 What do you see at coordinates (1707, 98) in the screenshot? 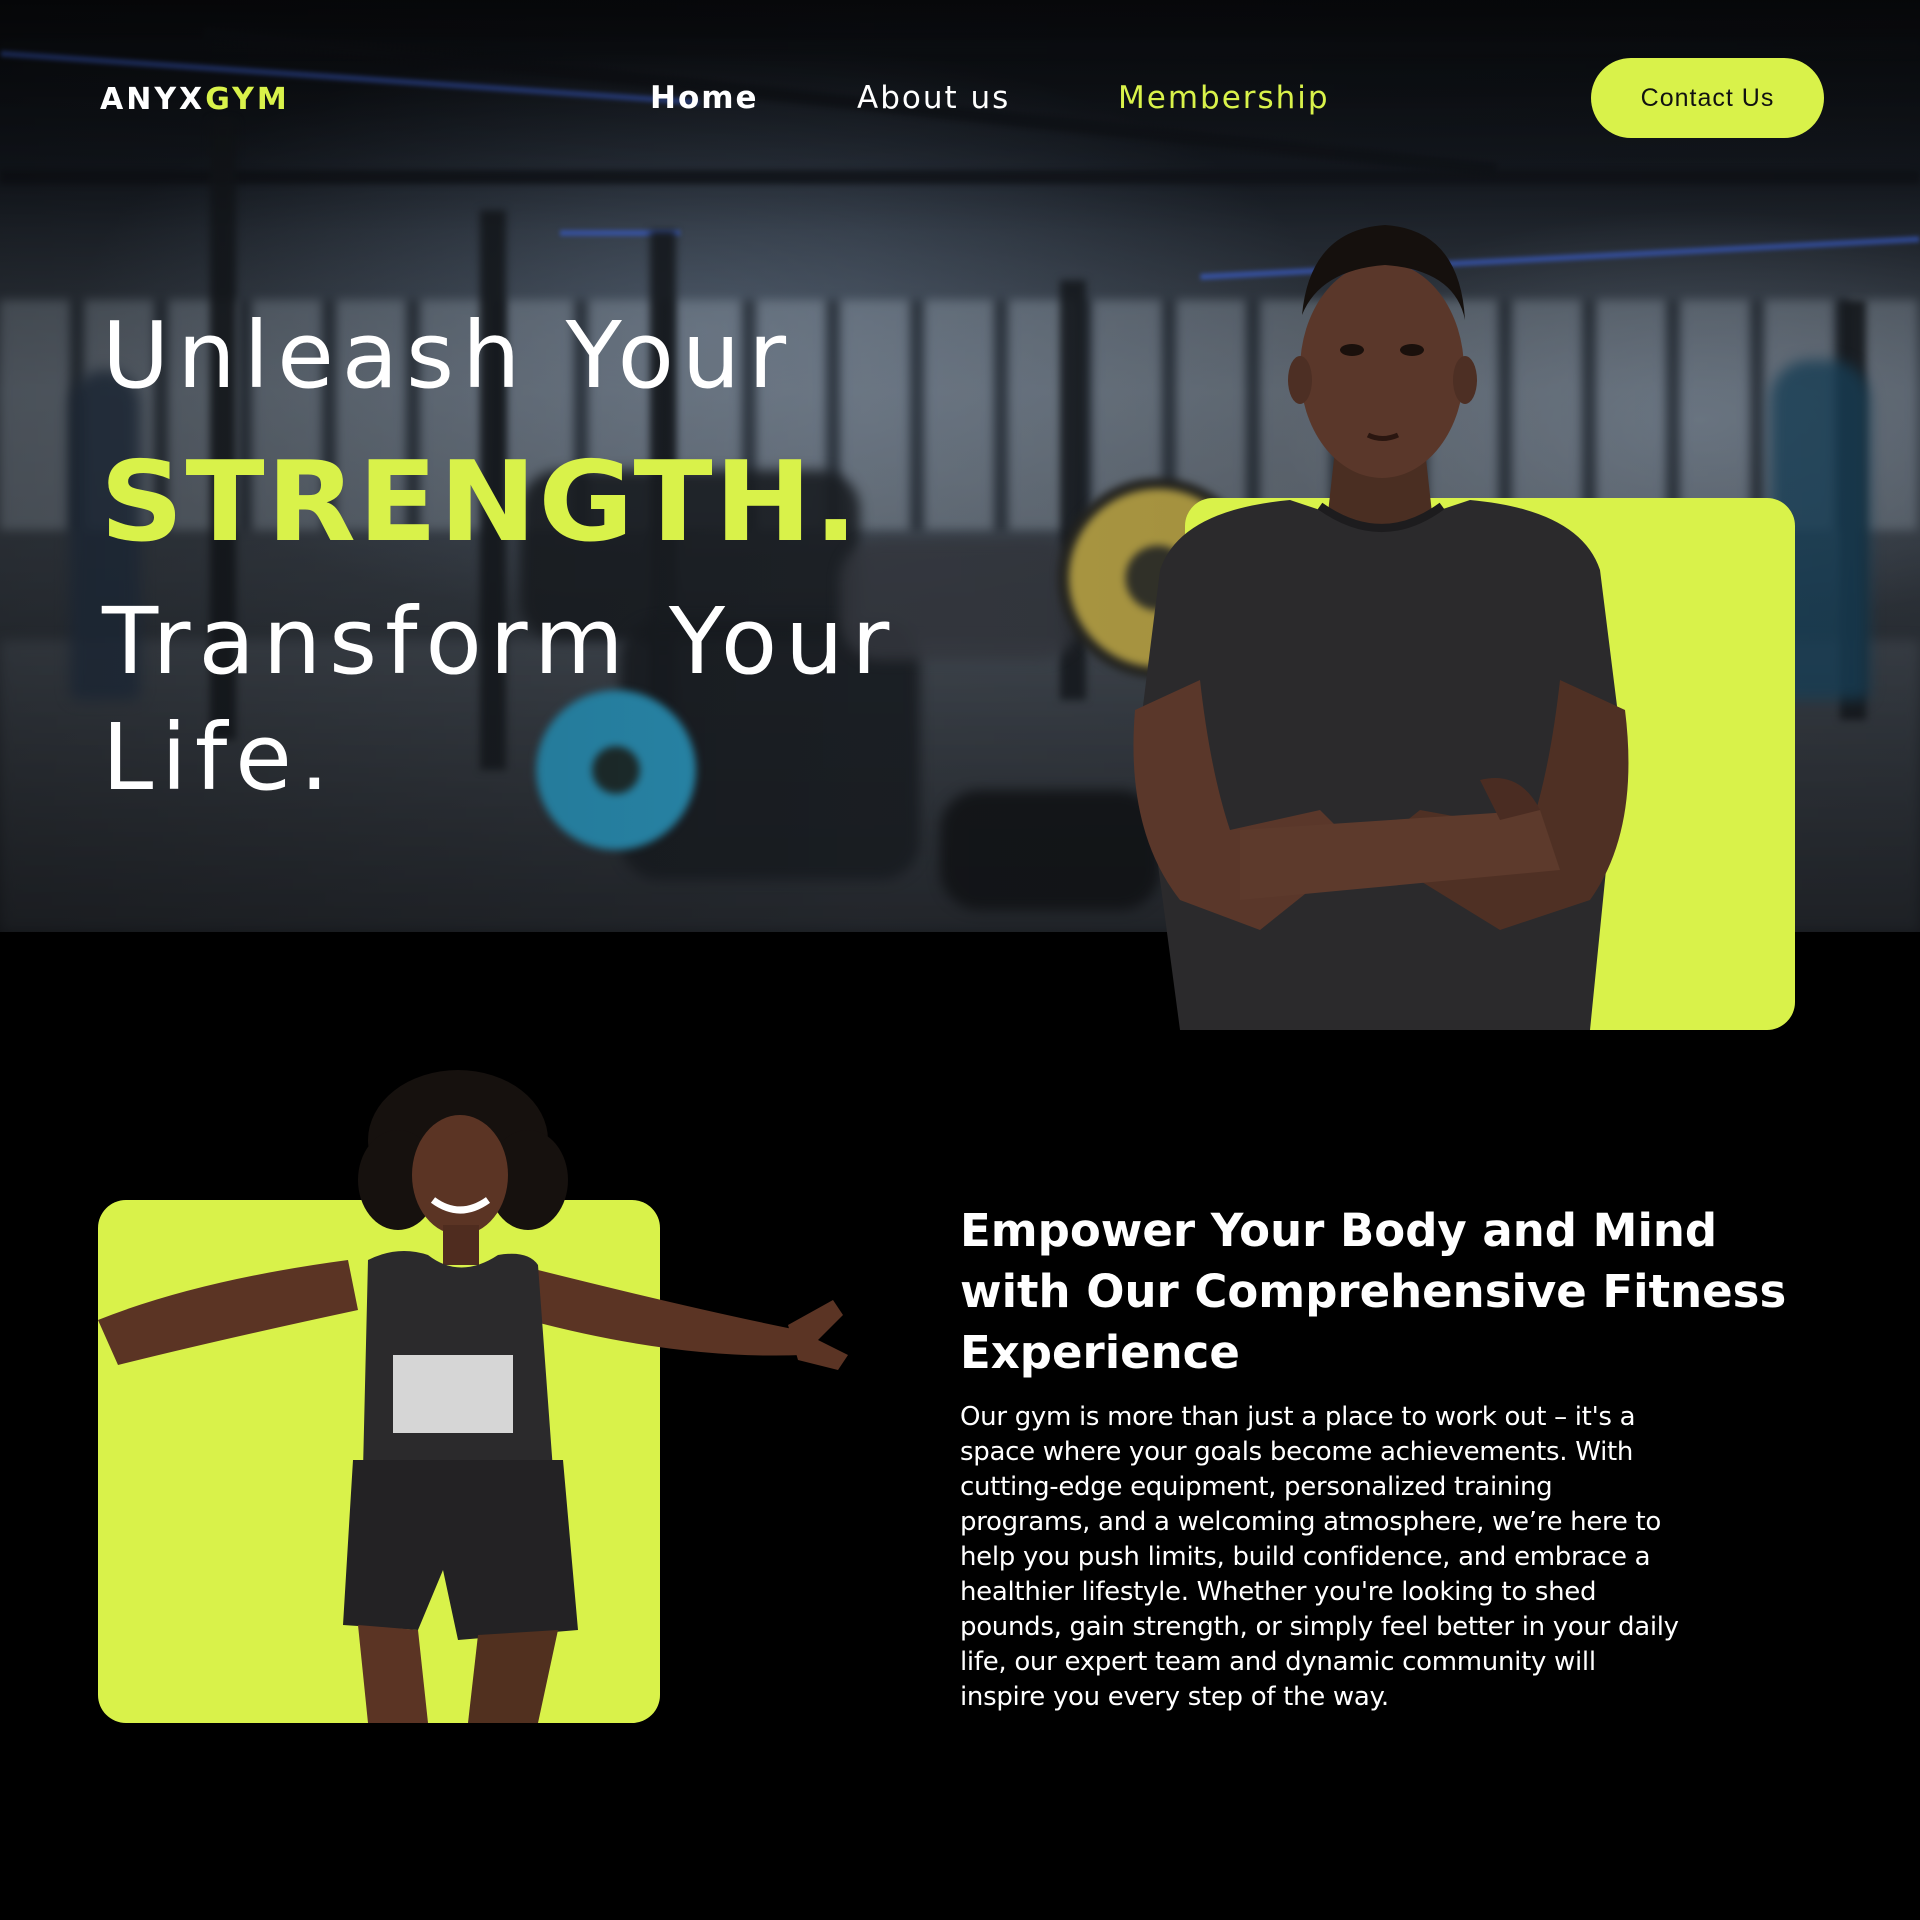
I see `contact-us-button: Contact Us` at bounding box center [1707, 98].